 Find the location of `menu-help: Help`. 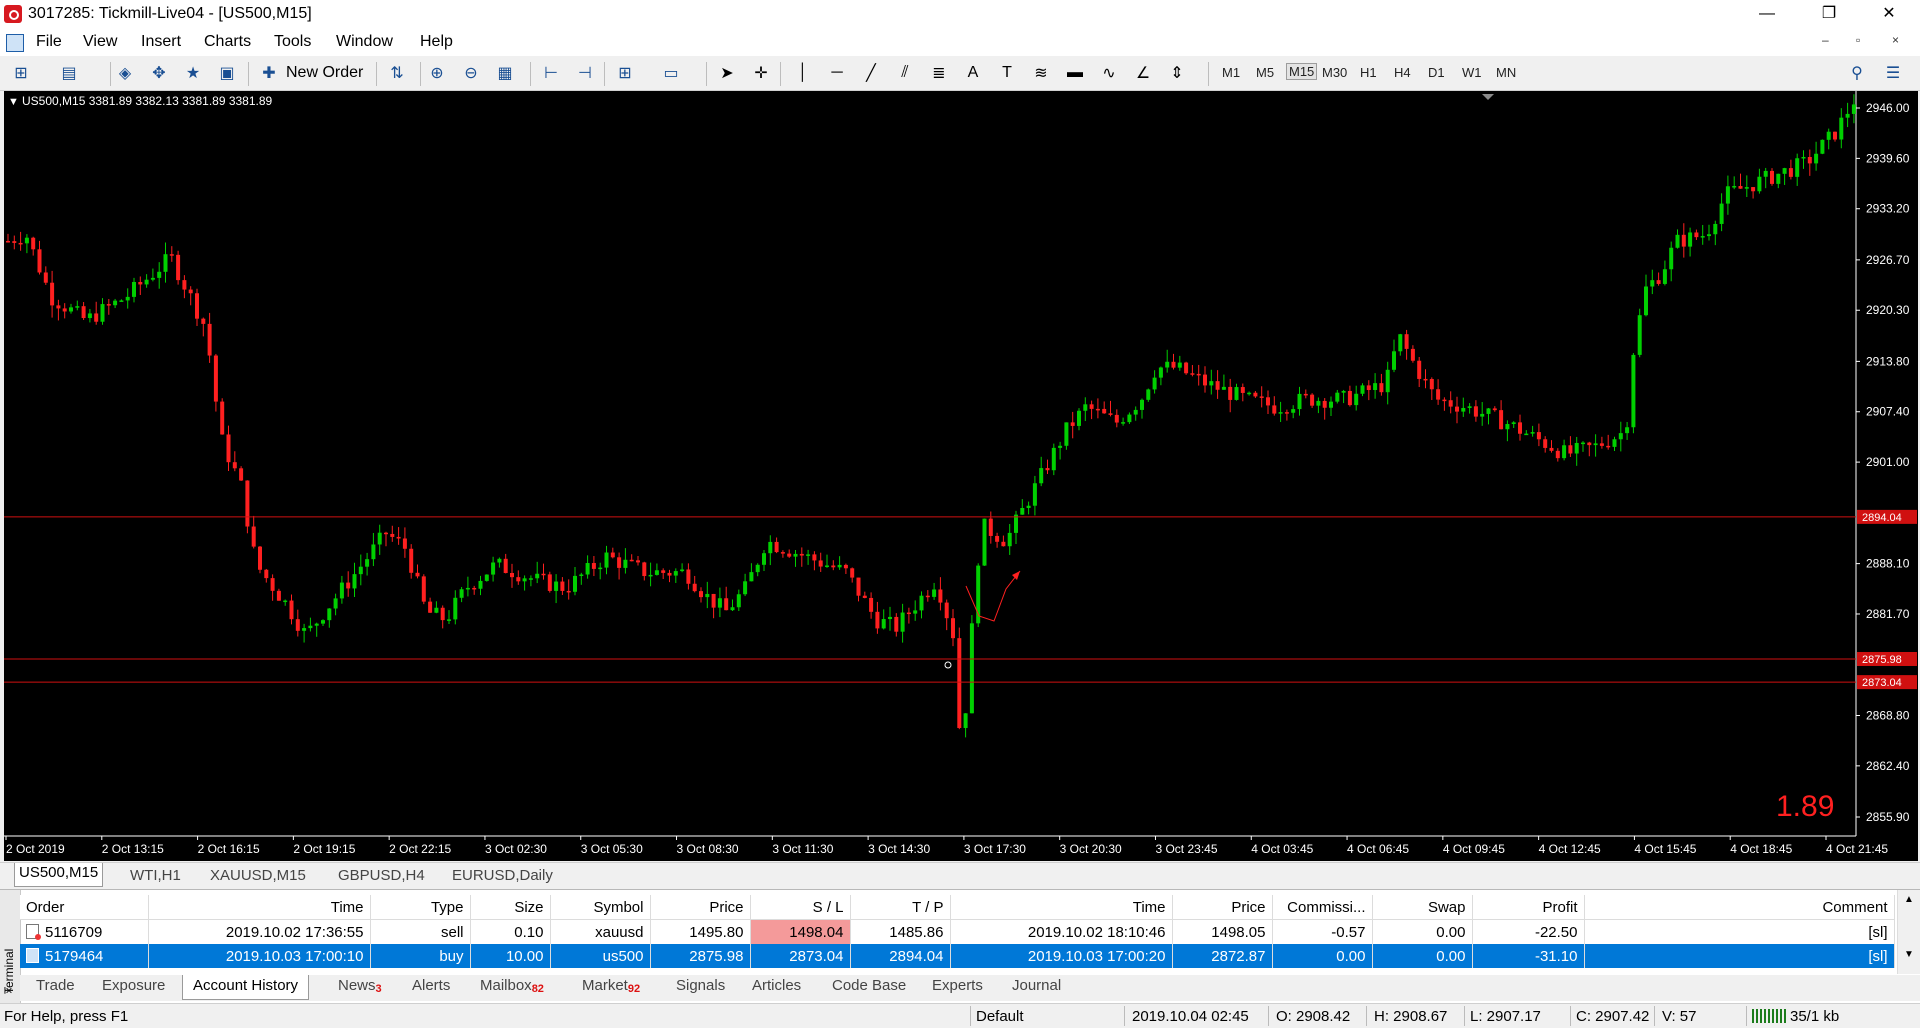

menu-help: Help is located at coordinates (436, 42).